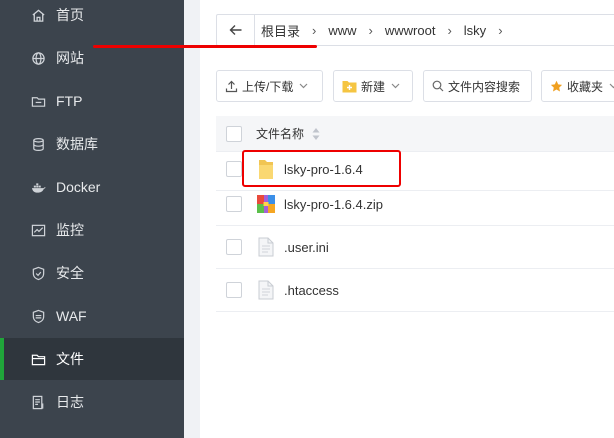 The height and width of the screenshot is (438, 614). I want to click on ftp-folder-icon, so click(38, 101).